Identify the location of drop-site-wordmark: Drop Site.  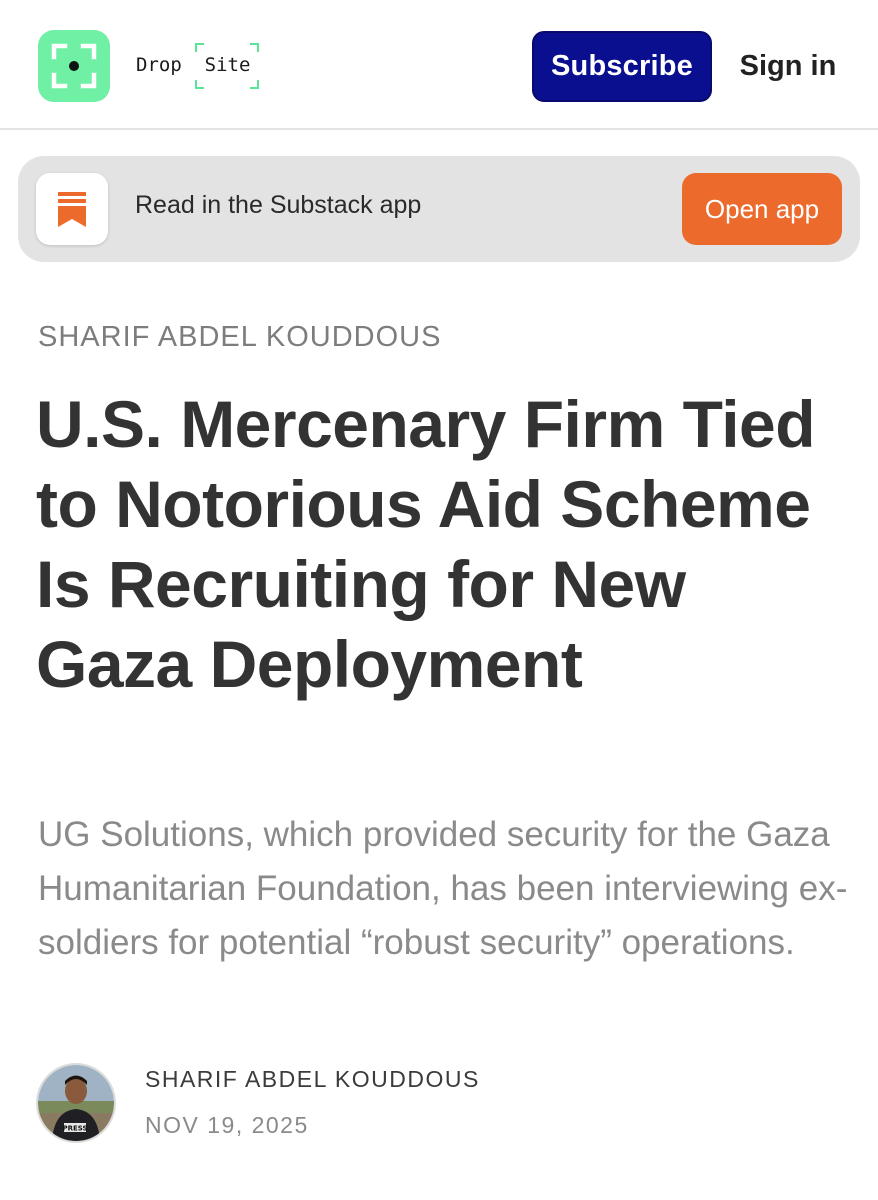
(196, 66).